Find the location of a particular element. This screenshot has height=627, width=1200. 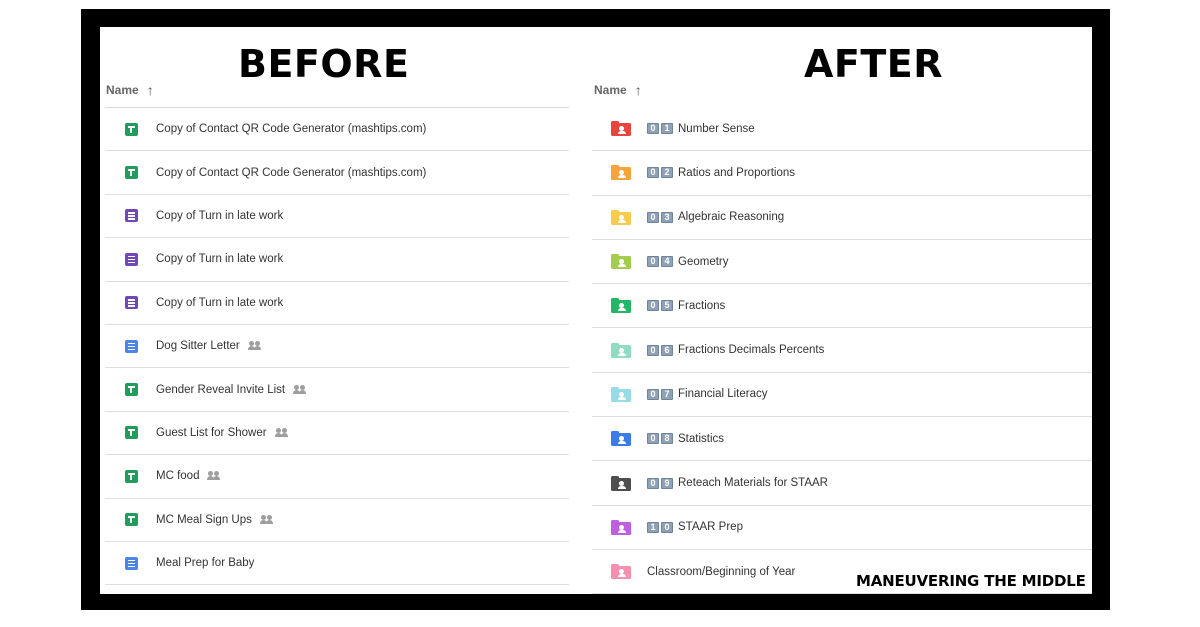

folder-row: 0 4 Geometry is located at coordinates (842, 262).